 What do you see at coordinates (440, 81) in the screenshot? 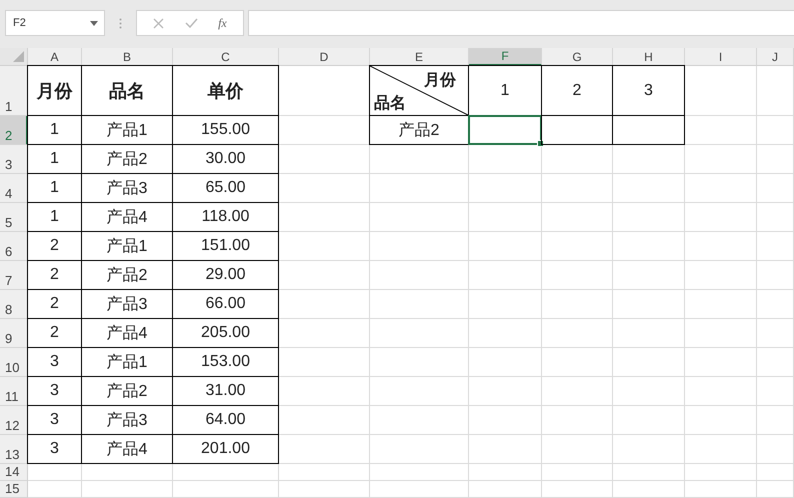
I see `column-axis-label: 月份` at bounding box center [440, 81].